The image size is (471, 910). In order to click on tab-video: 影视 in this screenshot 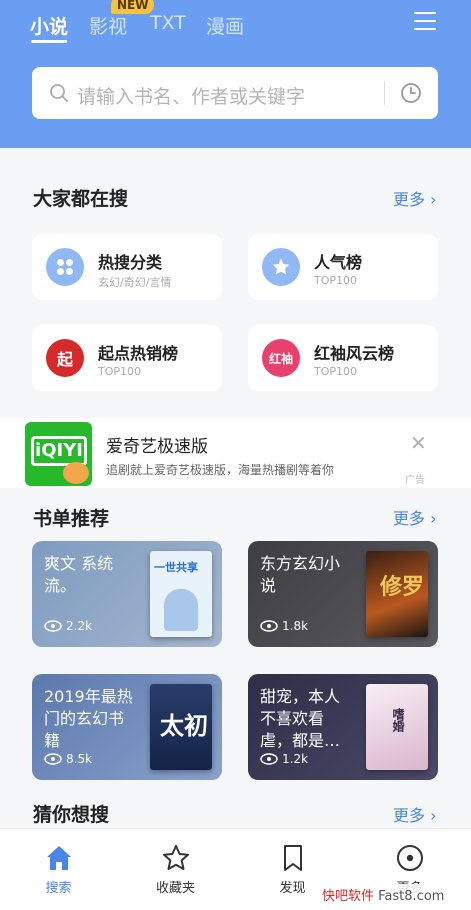, I will do `click(108, 25)`.